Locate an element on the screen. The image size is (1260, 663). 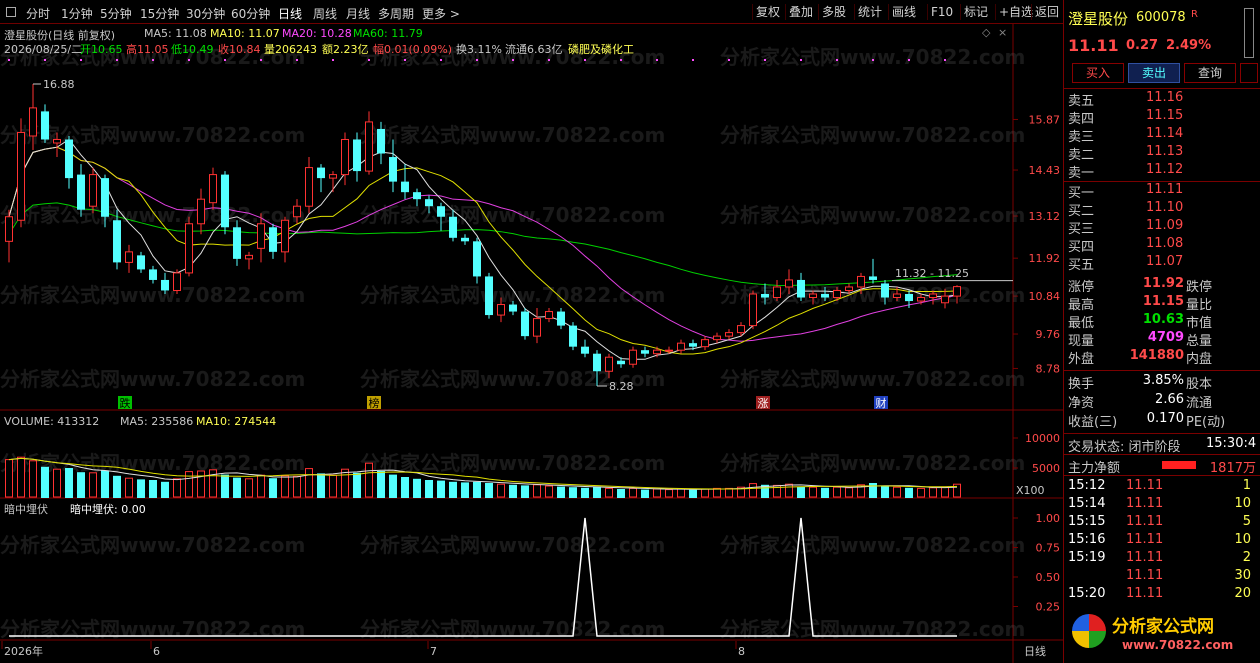
close-icon: × is located at coordinates (1002, 32).